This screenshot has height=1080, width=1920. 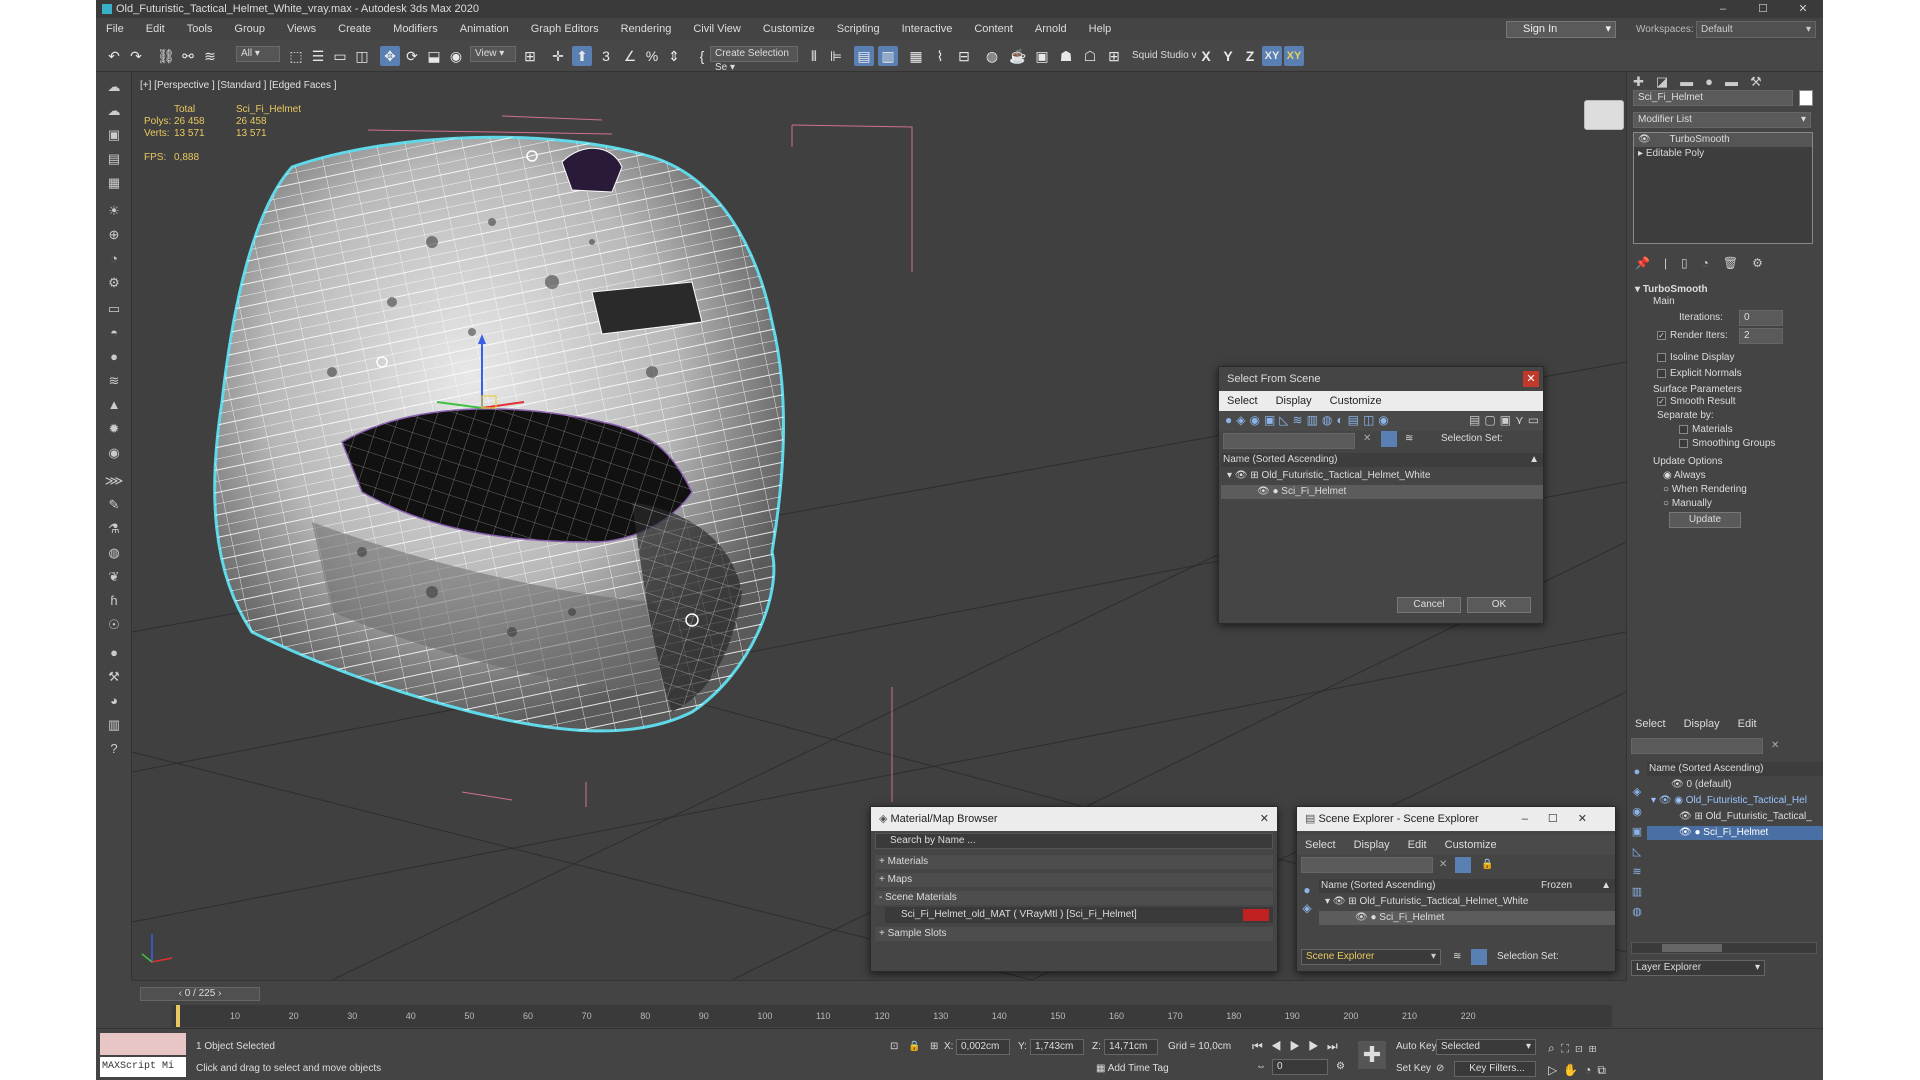 What do you see at coordinates (200, 994) in the screenshot?
I see `time-slider: ‹ 0 / 225 ›` at bounding box center [200, 994].